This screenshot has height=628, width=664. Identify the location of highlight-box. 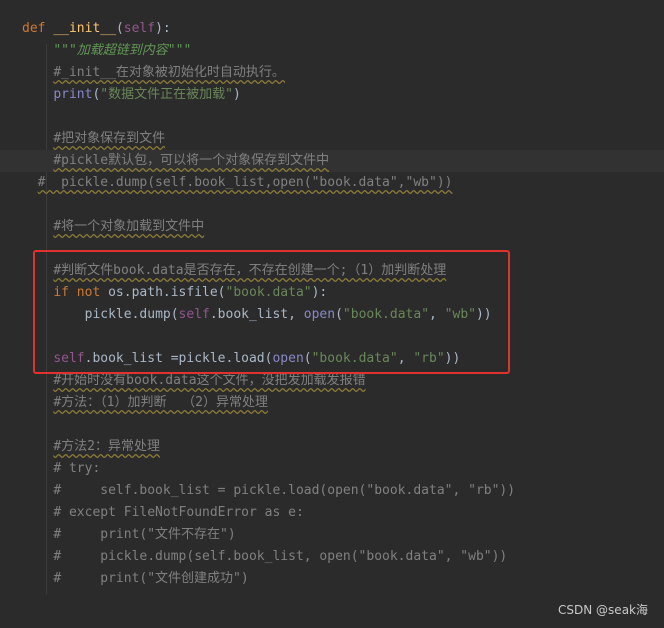
(271, 312).